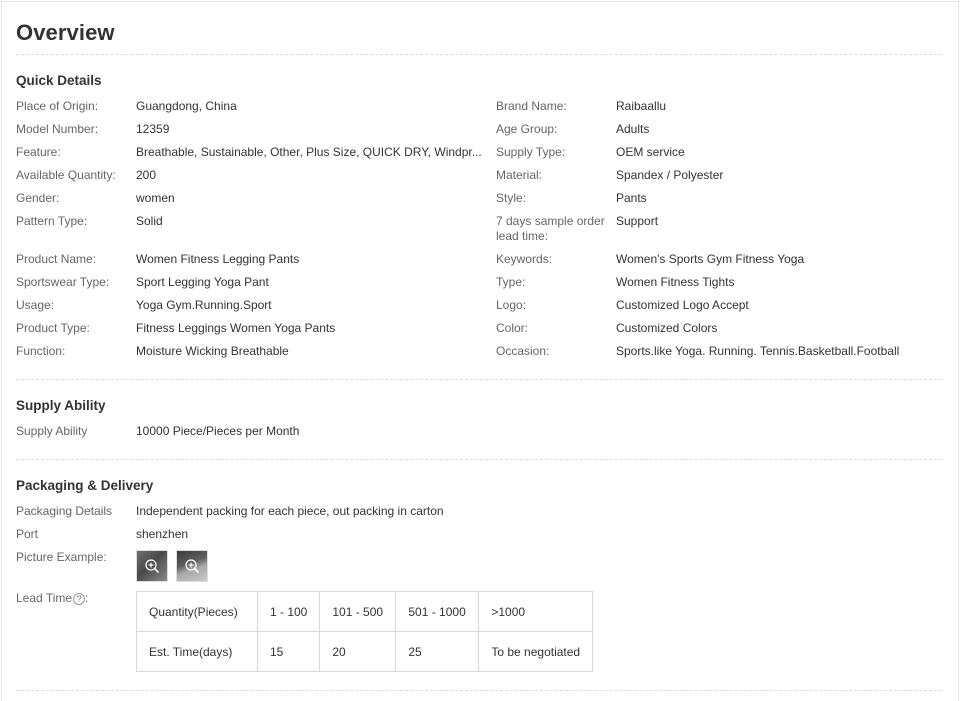 The width and height of the screenshot is (961, 701). I want to click on table-cell: 25, so click(437, 651).